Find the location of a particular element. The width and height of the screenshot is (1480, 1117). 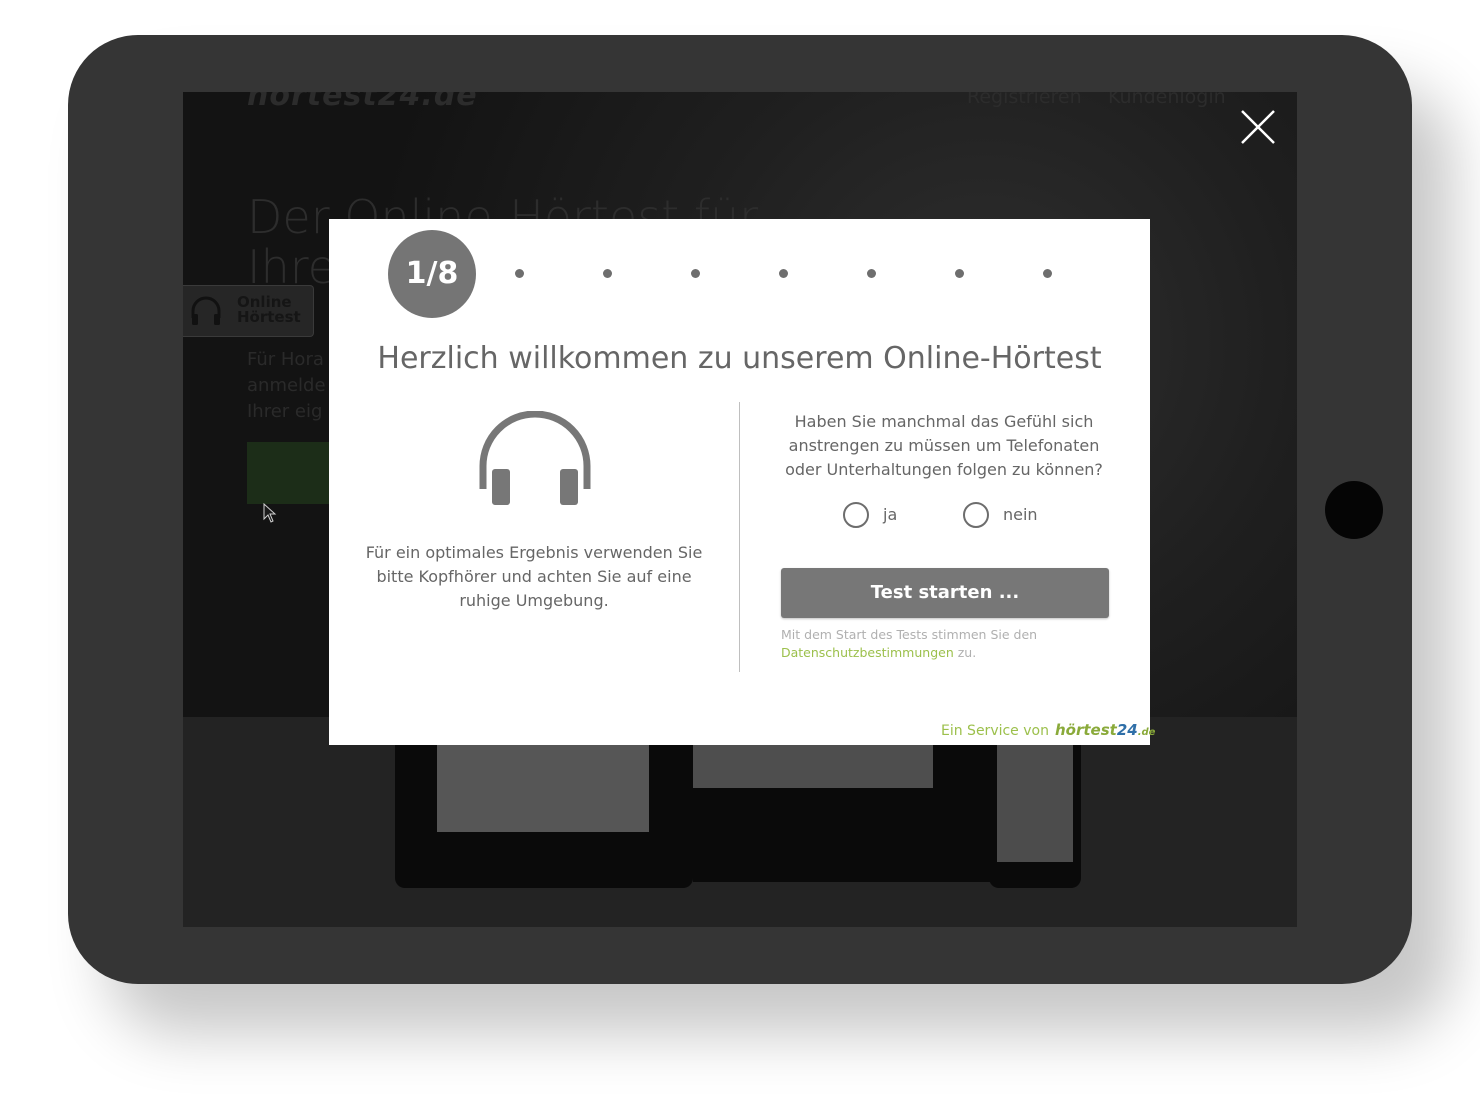

cursor-icon is located at coordinates (270, 513).